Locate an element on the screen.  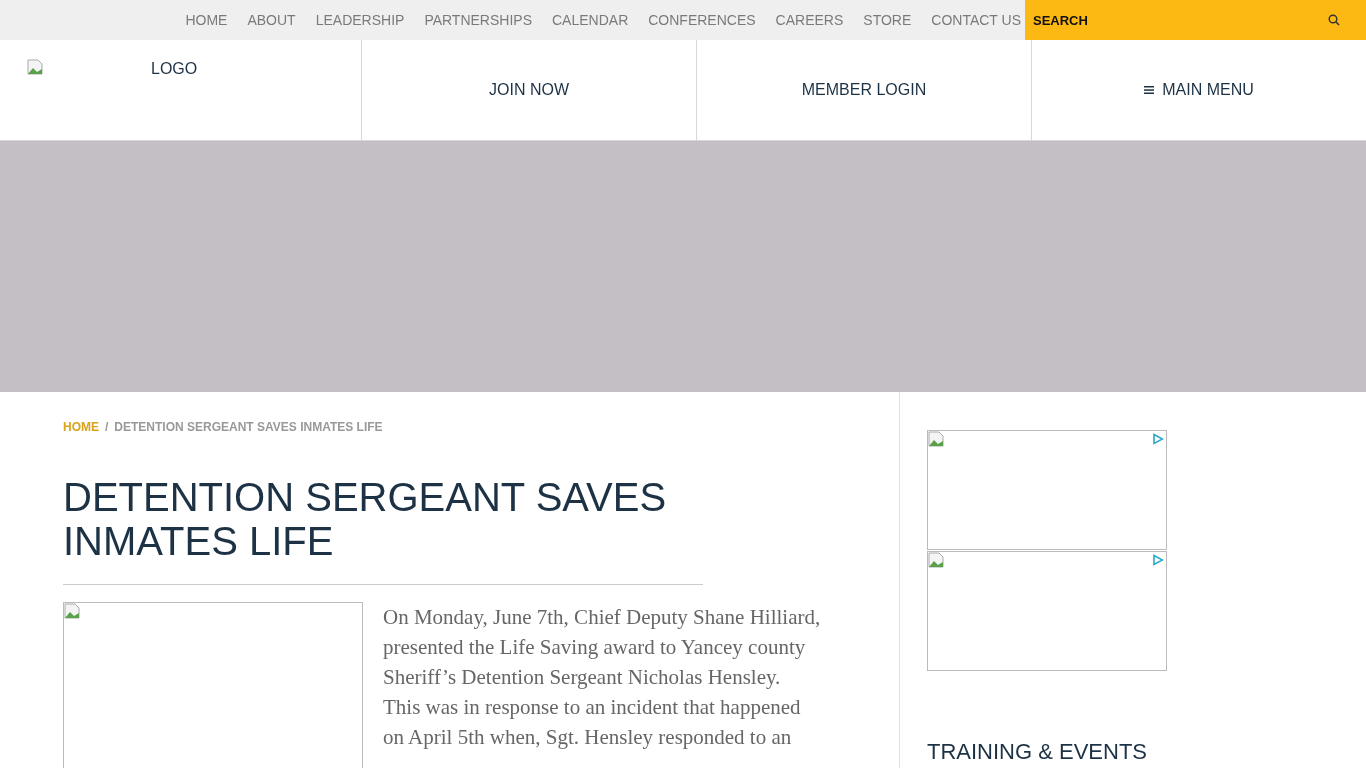
nav-link: STORE is located at coordinates (887, 20).